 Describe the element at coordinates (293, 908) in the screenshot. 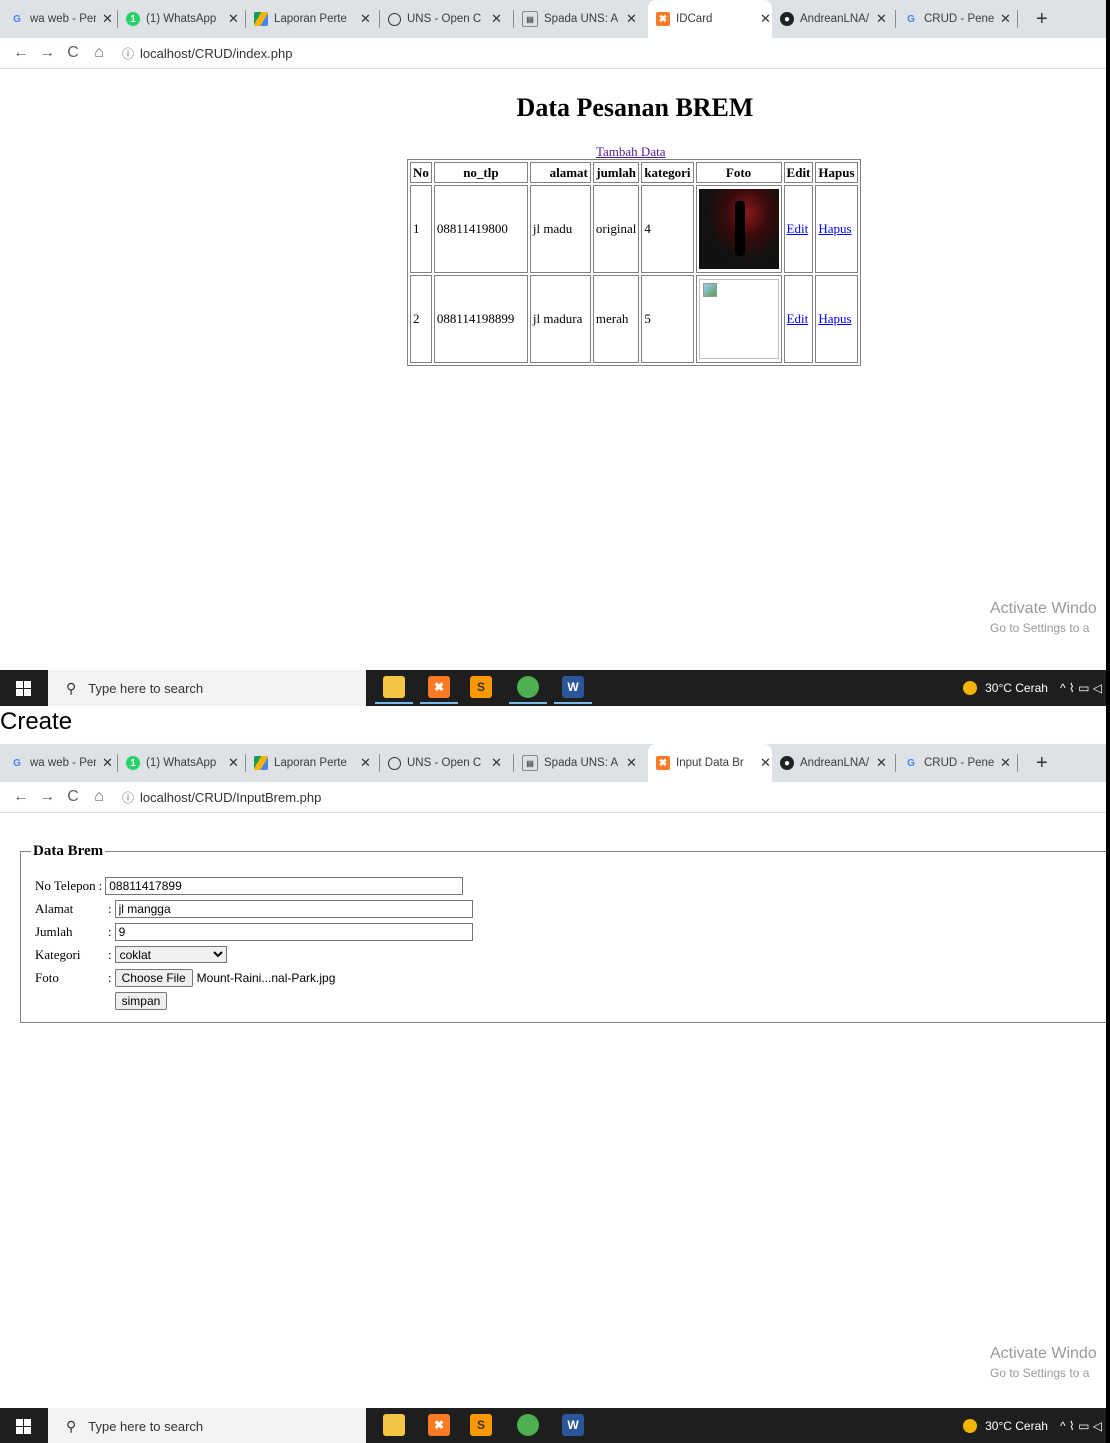

I see `alamat-input` at that location.